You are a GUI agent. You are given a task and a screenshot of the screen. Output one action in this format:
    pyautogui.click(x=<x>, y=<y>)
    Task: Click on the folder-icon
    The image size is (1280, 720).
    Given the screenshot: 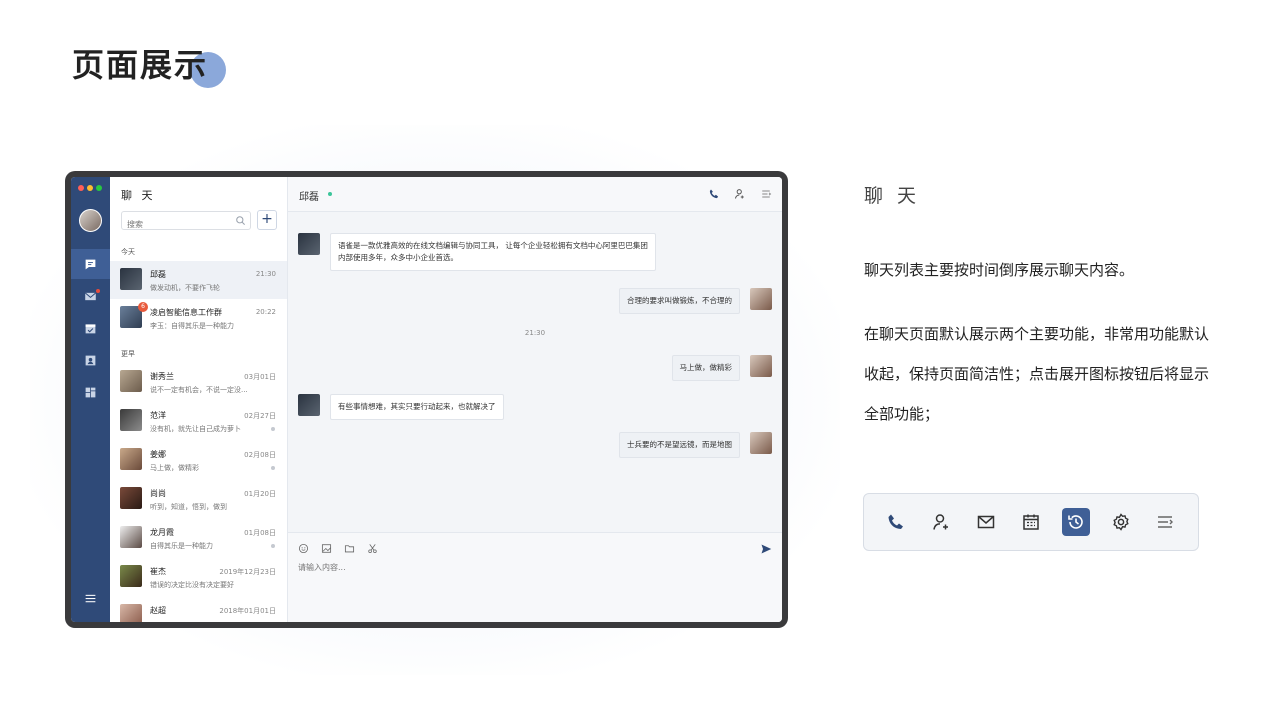 What is the action you would take?
    pyautogui.click(x=349, y=548)
    